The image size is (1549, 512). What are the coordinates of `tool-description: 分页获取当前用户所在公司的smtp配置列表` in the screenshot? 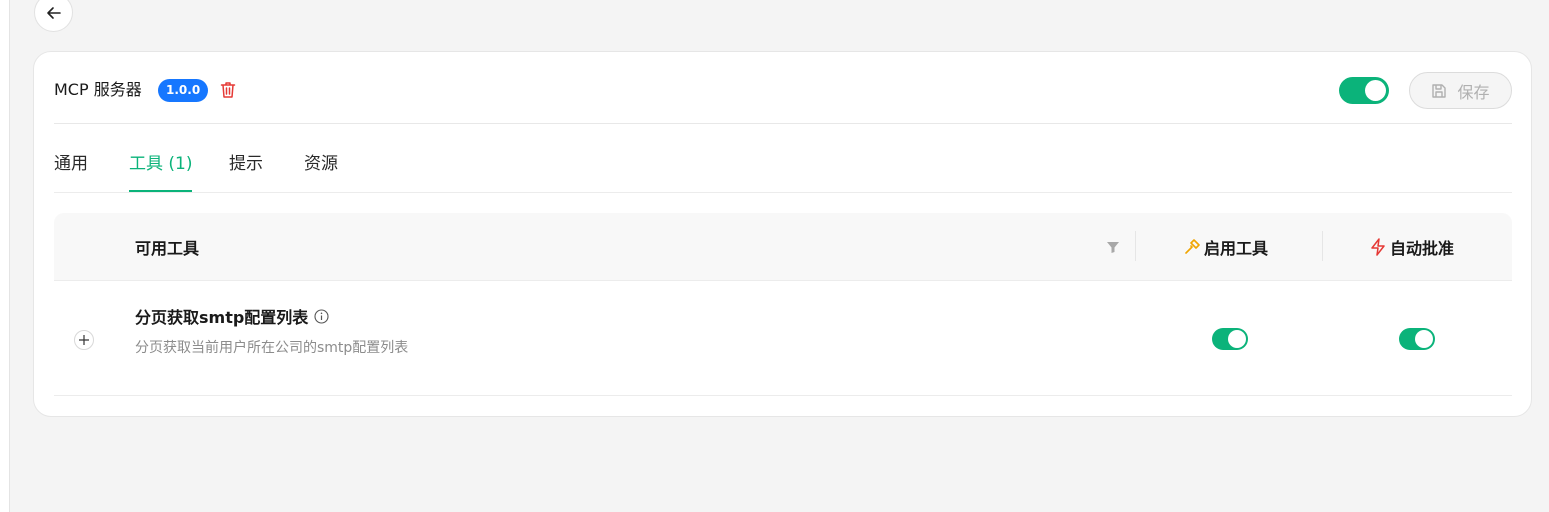 It's located at (272, 348).